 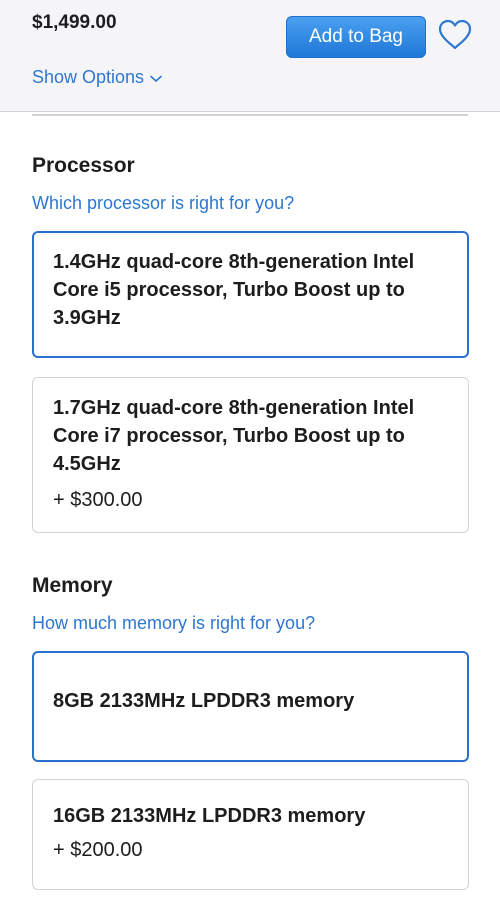 I want to click on show-options-link: Show Options, so click(x=97, y=77).